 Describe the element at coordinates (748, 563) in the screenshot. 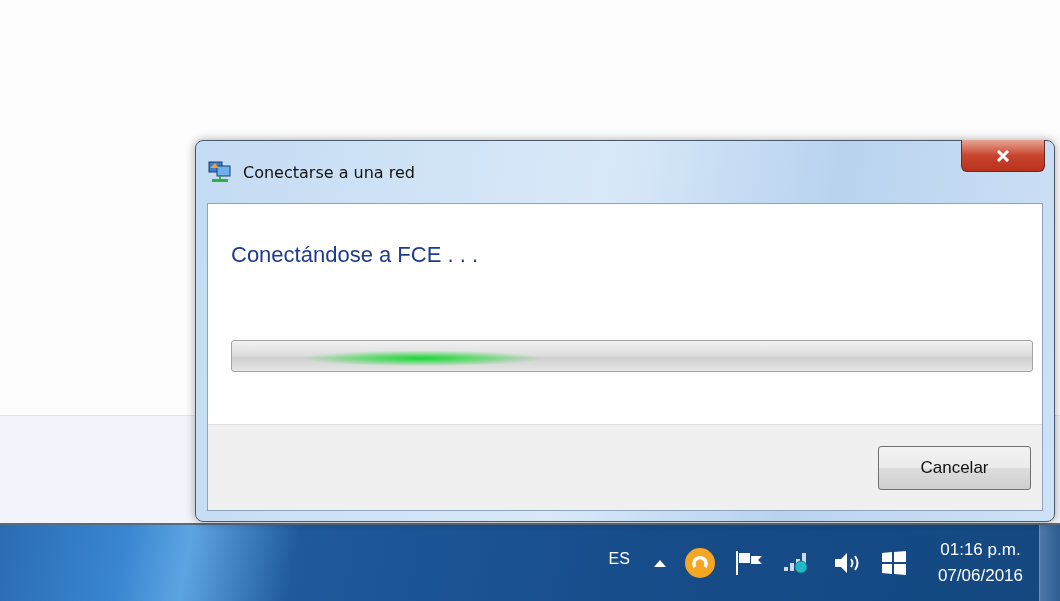

I see `flag-icon` at that location.